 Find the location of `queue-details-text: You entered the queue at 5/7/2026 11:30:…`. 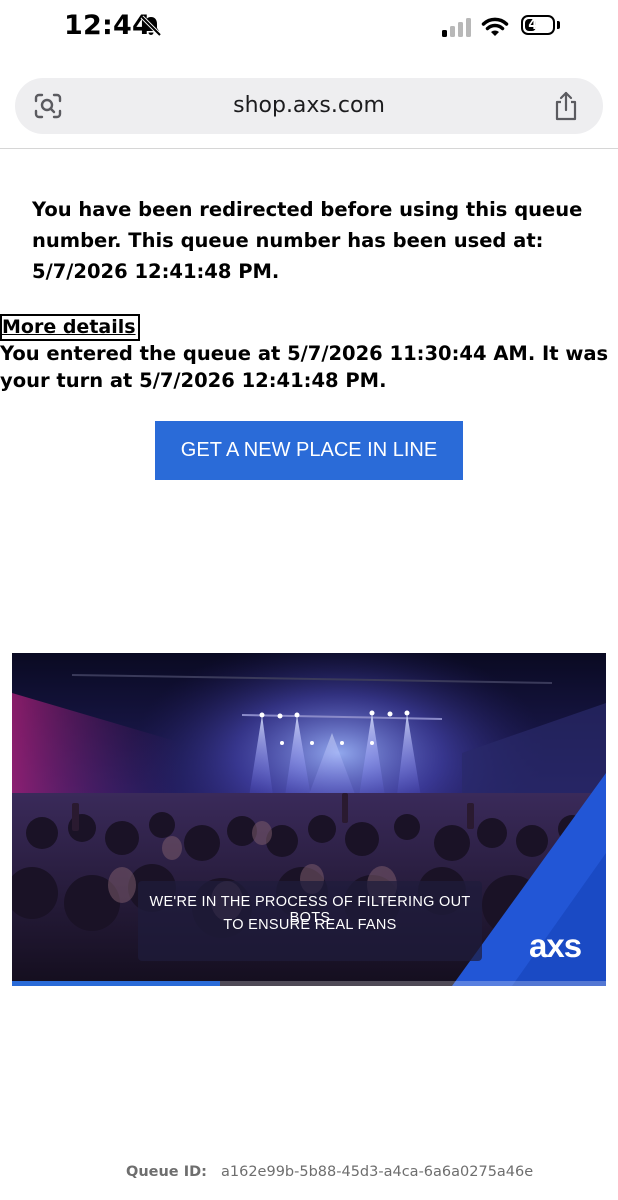

queue-details-text: You entered the queue at 5/7/2026 11:30:… is located at coordinates (304, 367).